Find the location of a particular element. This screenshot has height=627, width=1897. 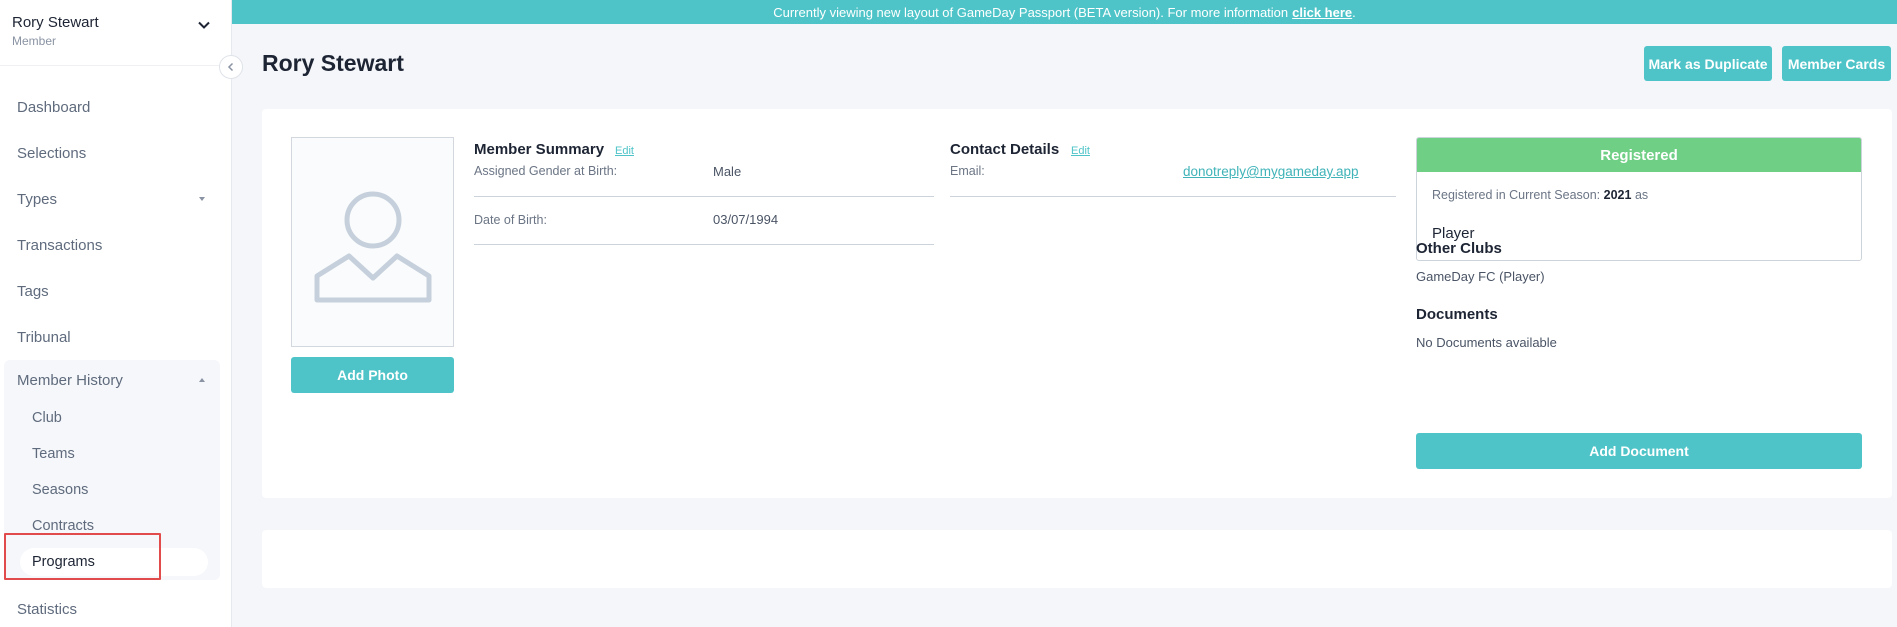

sidebar-item-label: Types is located at coordinates (37, 199).